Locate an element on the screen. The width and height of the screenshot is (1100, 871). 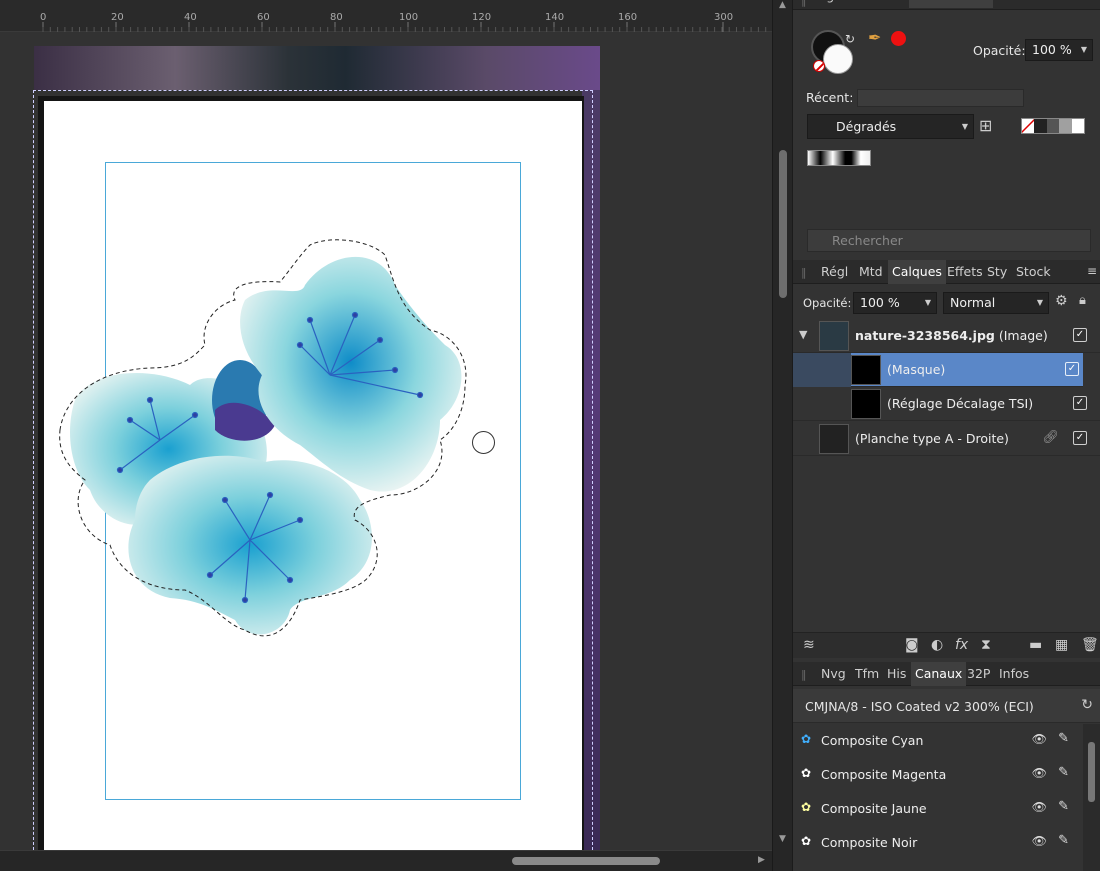
channels-tabs: || Nvg Tfm His Canaux 32P Infos is located at coordinates (946, 674).